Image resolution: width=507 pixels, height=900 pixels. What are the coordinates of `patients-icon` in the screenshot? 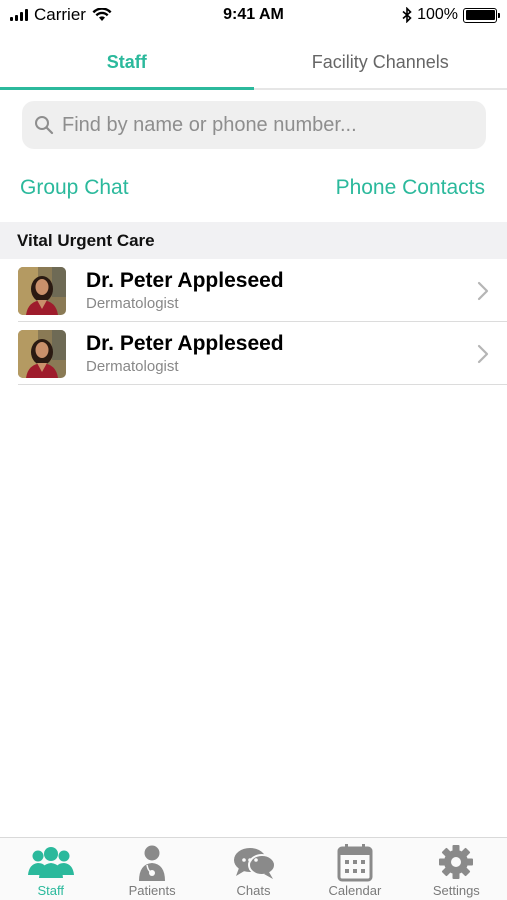 It's located at (152, 863).